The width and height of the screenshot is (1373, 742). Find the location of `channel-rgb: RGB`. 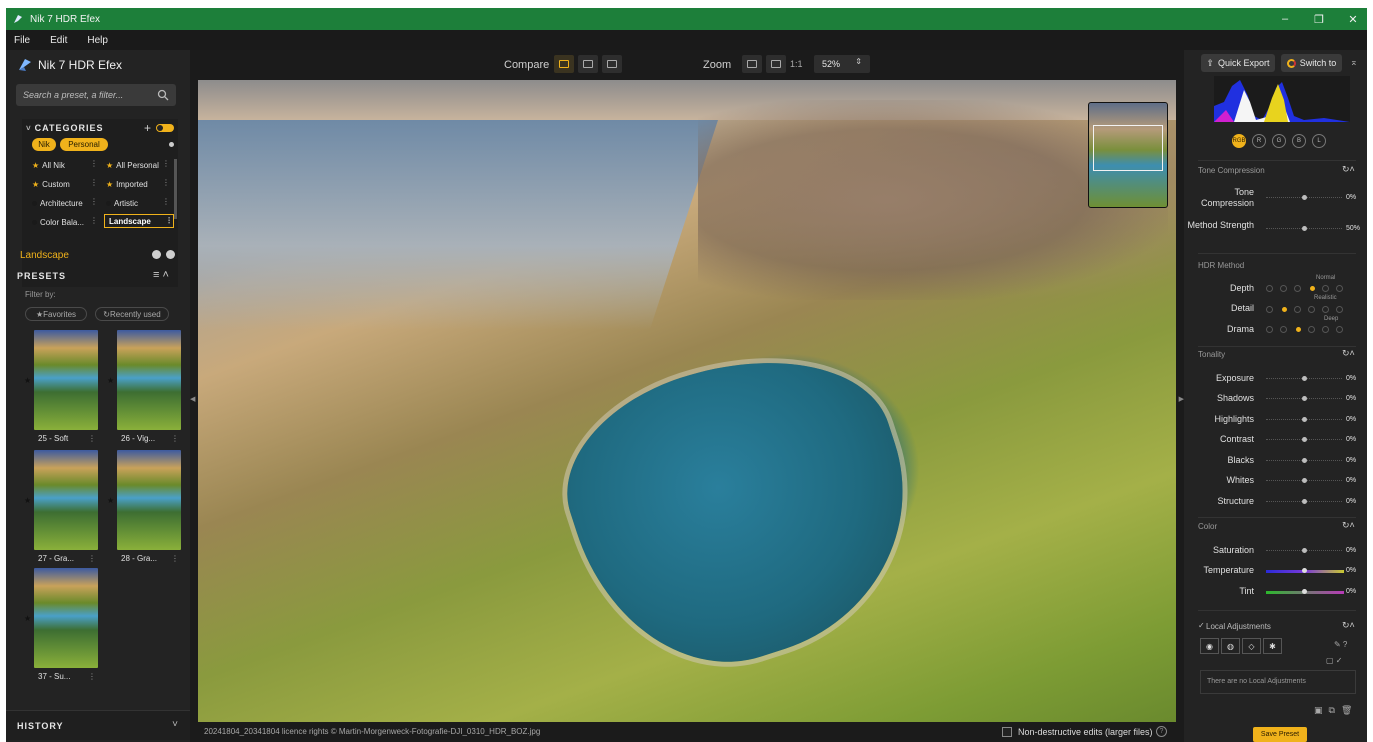

channel-rgb: RGB is located at coordinates (1239, 141).